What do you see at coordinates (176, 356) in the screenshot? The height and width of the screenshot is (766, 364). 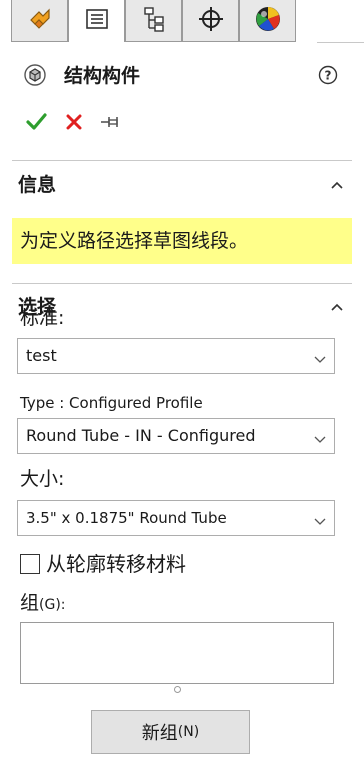 I see `standard-dropdown: test` at bounding box center [176, 356].